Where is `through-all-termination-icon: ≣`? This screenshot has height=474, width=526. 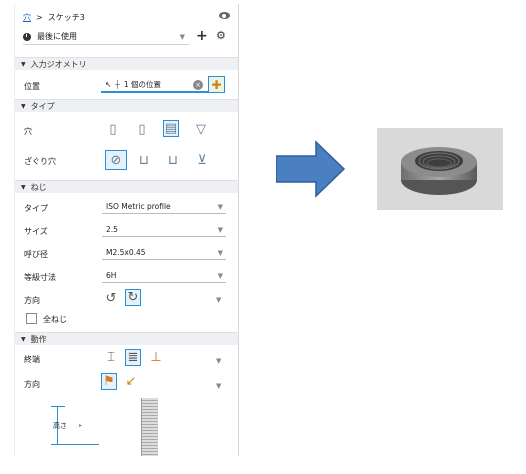 through-all-termination-icon: ≣ is located at coordinates (133, 357).